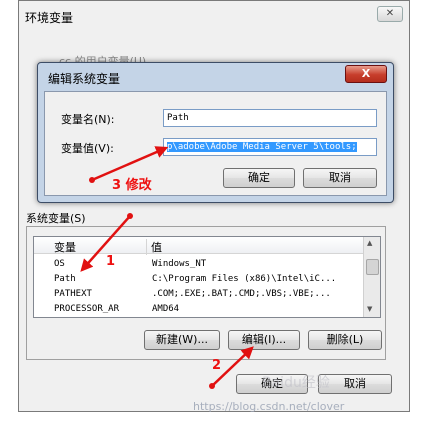  What do you see at coordinates (217, 365) in the screenshot?
I see `step-2-label: 2` at bounding box center [217, 365].